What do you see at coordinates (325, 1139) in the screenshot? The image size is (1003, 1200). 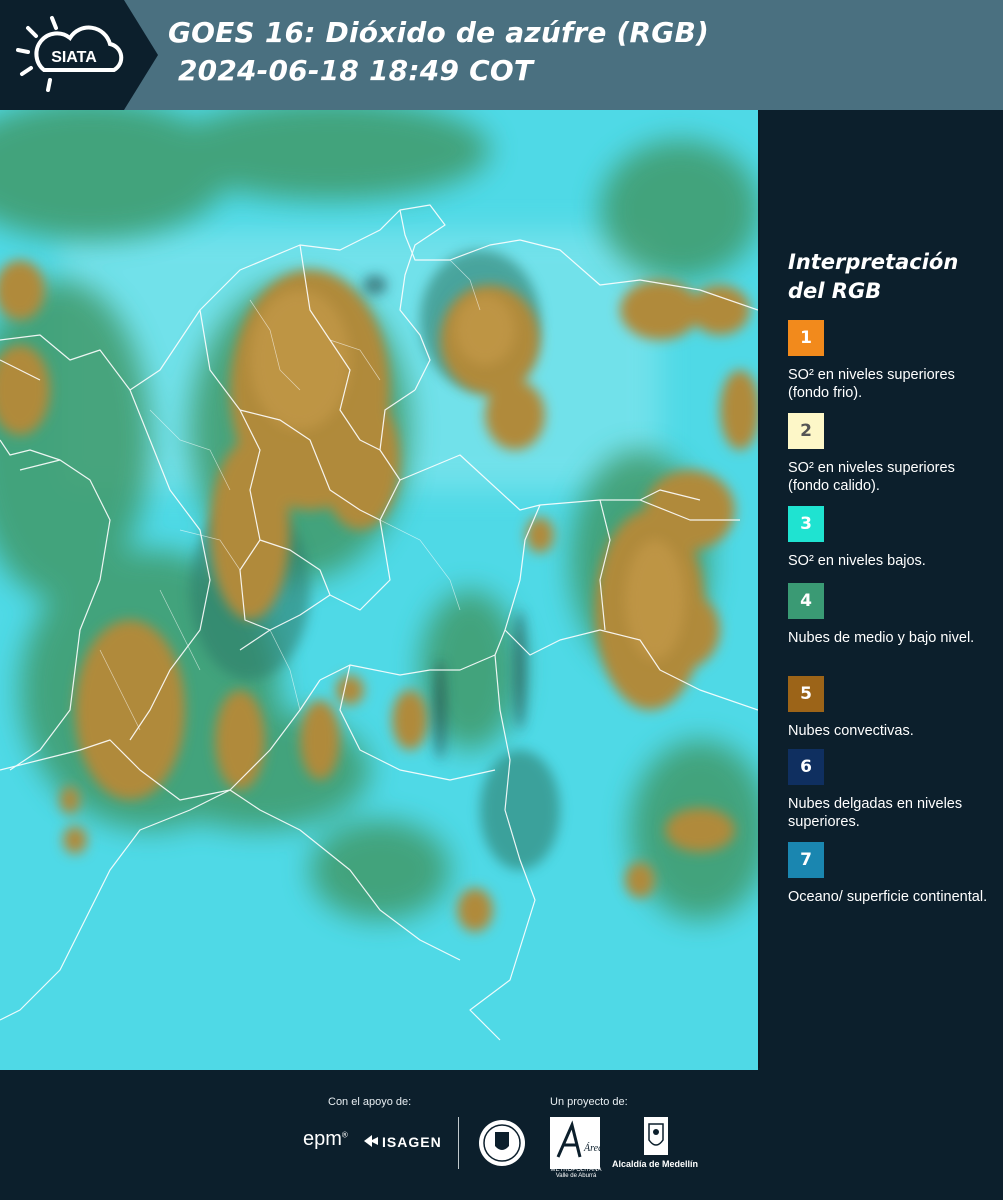 I see `epm-logo: epm®` at bounding box center [325, 1139].